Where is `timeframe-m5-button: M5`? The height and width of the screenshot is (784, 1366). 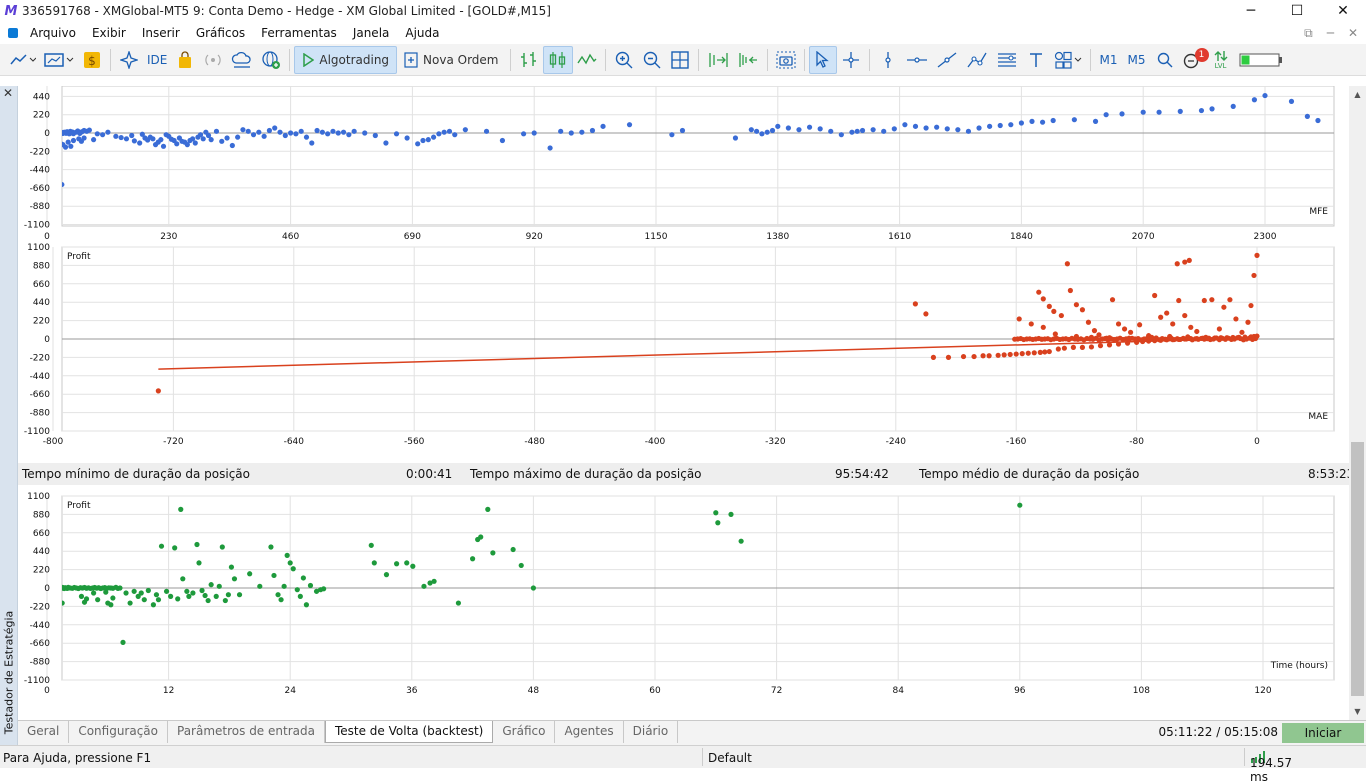 timeframe-m5-button: M5 is located at coordinates (1137, 60).